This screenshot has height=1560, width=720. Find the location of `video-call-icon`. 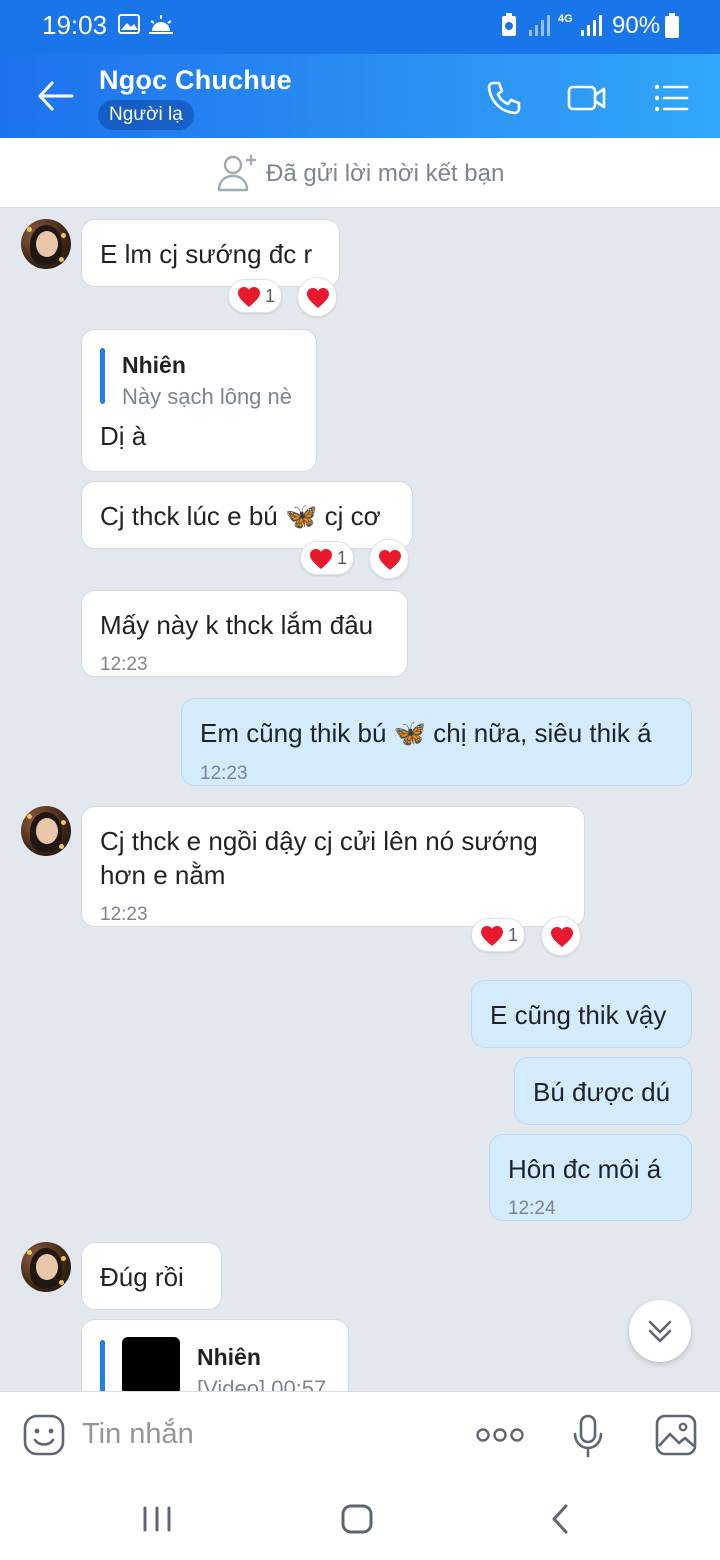

video-call-icon is located at coordinates (587, 98).